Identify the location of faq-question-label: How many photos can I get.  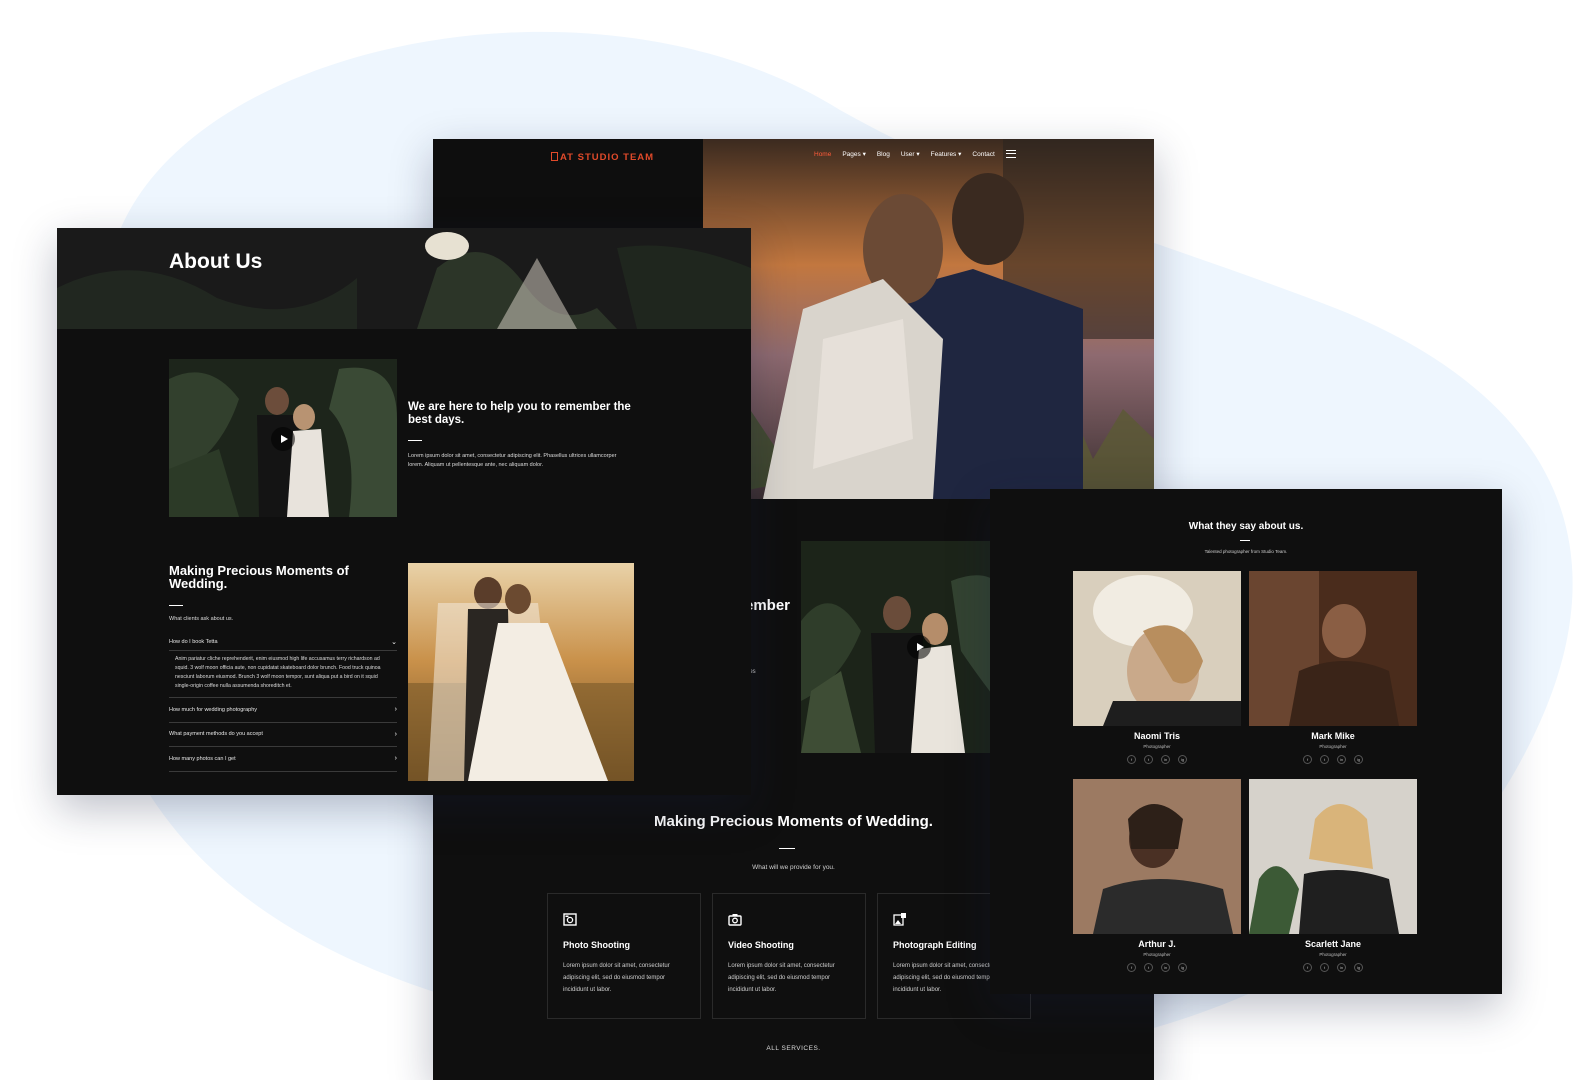
(202, 758).